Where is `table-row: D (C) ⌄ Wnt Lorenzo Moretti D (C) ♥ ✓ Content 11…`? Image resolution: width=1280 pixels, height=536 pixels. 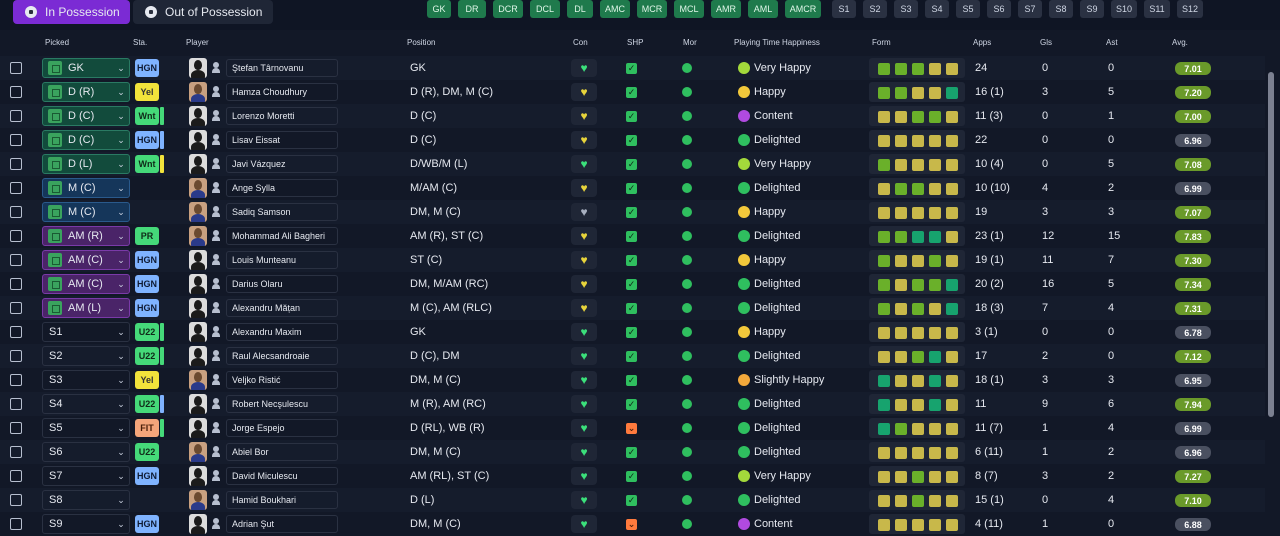 table-row: D (C) ⌄ Wnt Lorenzo Moretti D (C) ♥ ✓ Content 11… is located at coordinates (632, 116).